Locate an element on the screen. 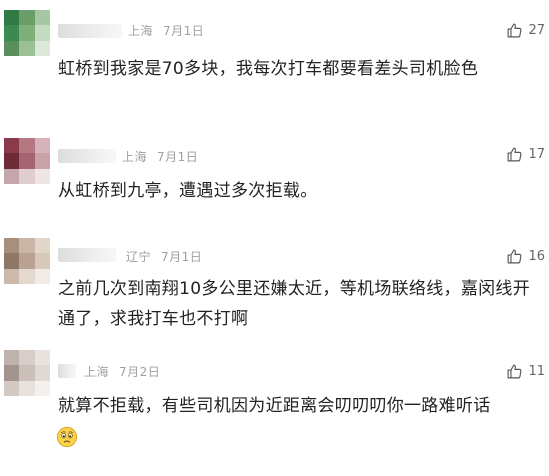 This screenshot has width=549, height=476. like-button: 17 is located at coordinates (525, 154).